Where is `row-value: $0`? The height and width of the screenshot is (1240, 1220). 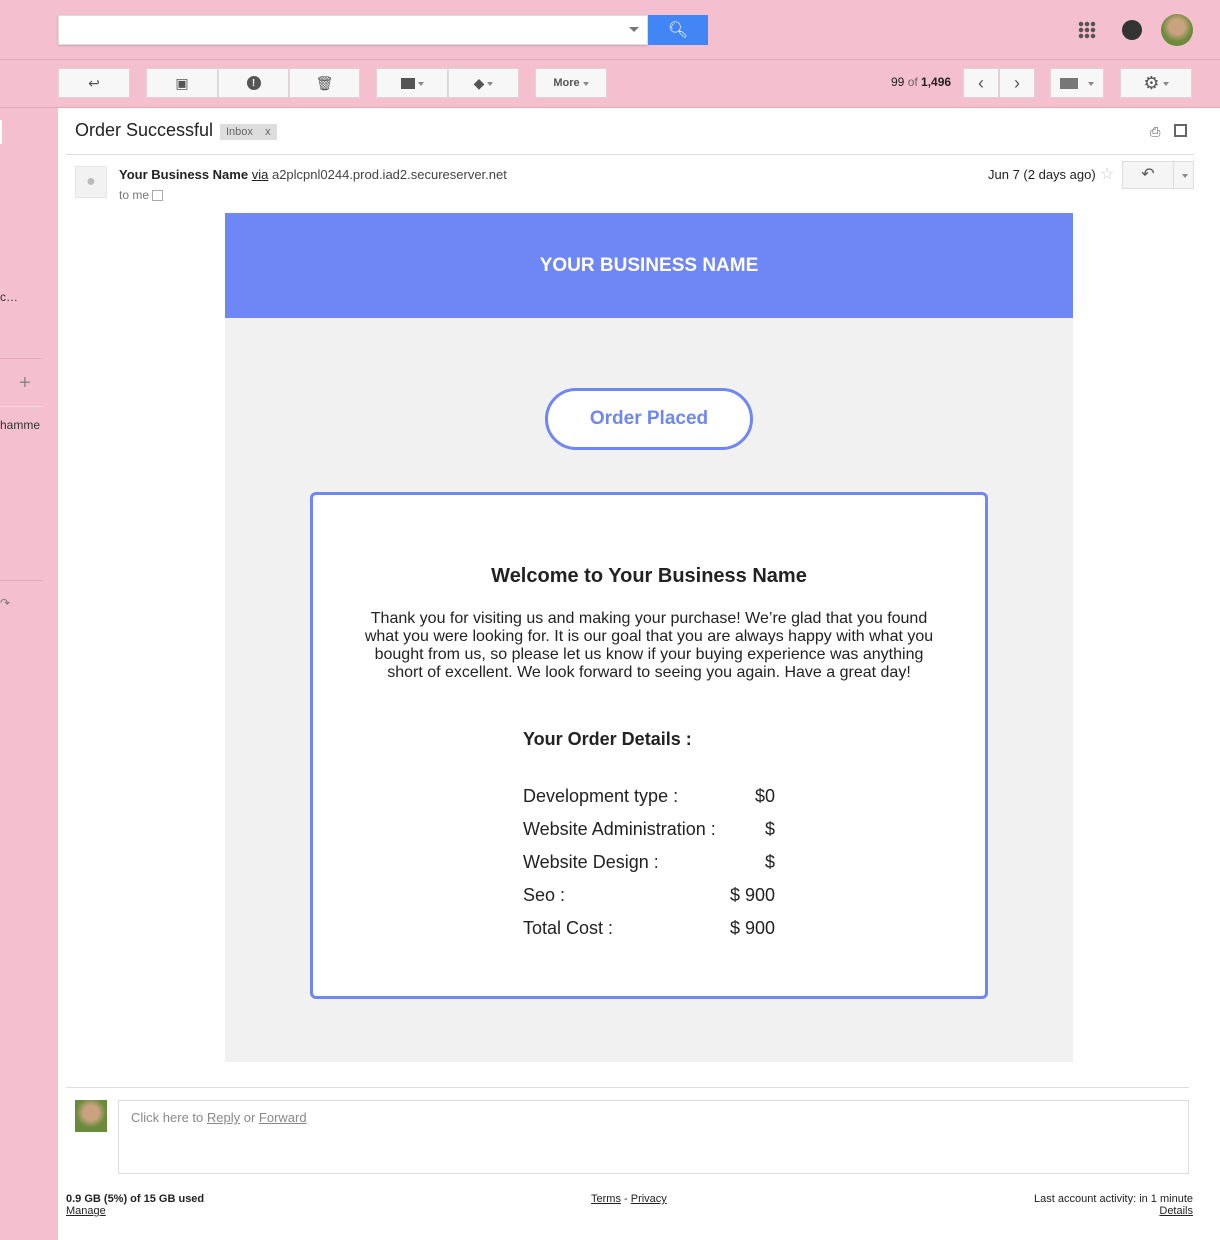 row-value: $0 is located at coordinates (764, 796).